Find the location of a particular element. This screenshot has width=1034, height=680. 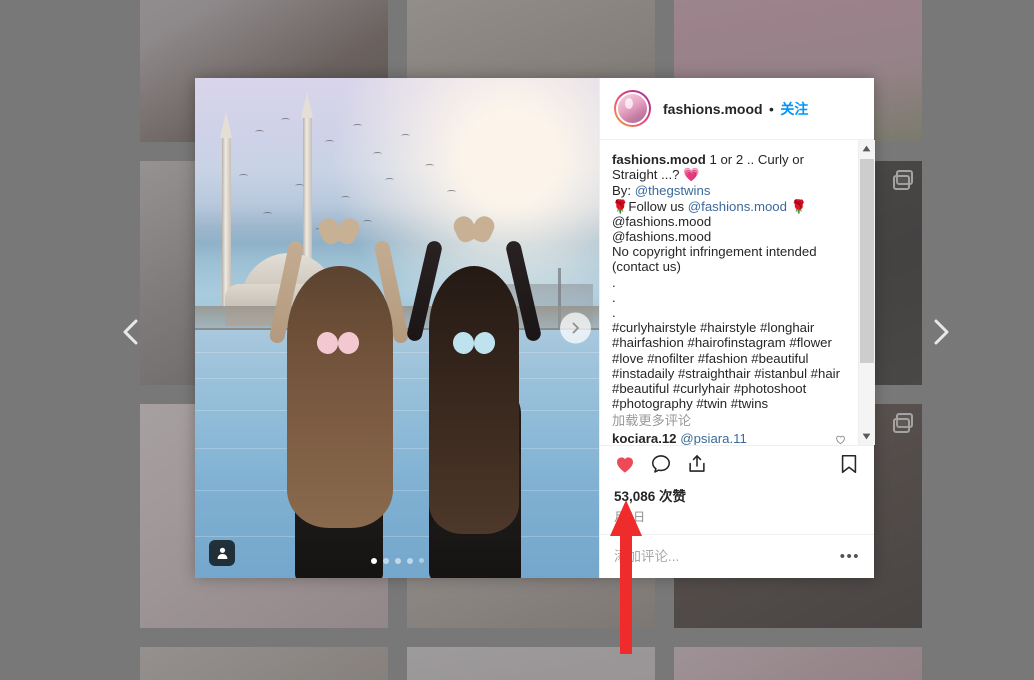

add-comment-bar: ••• is located at coordinates (737, 556).